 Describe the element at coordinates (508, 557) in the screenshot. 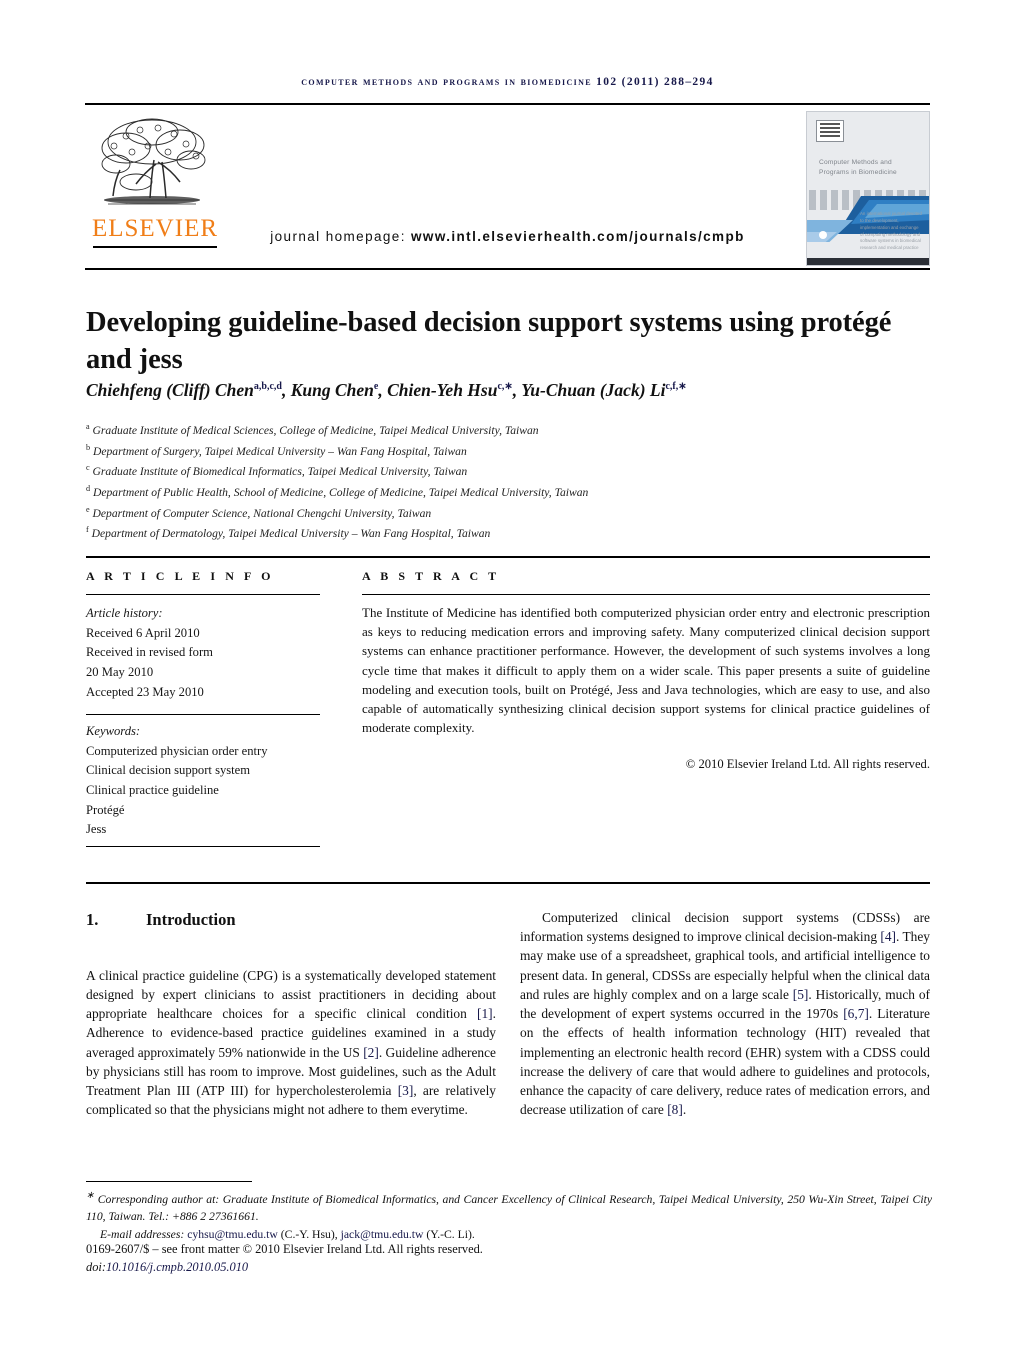

I see `block-divider-top` at that location.